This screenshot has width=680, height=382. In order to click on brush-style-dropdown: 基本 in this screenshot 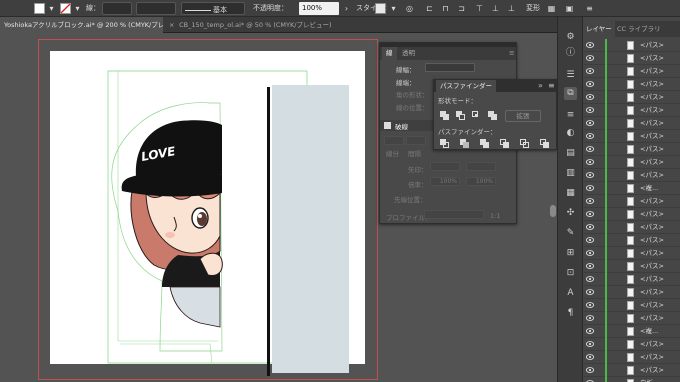, I will do `click(213, 8)`.